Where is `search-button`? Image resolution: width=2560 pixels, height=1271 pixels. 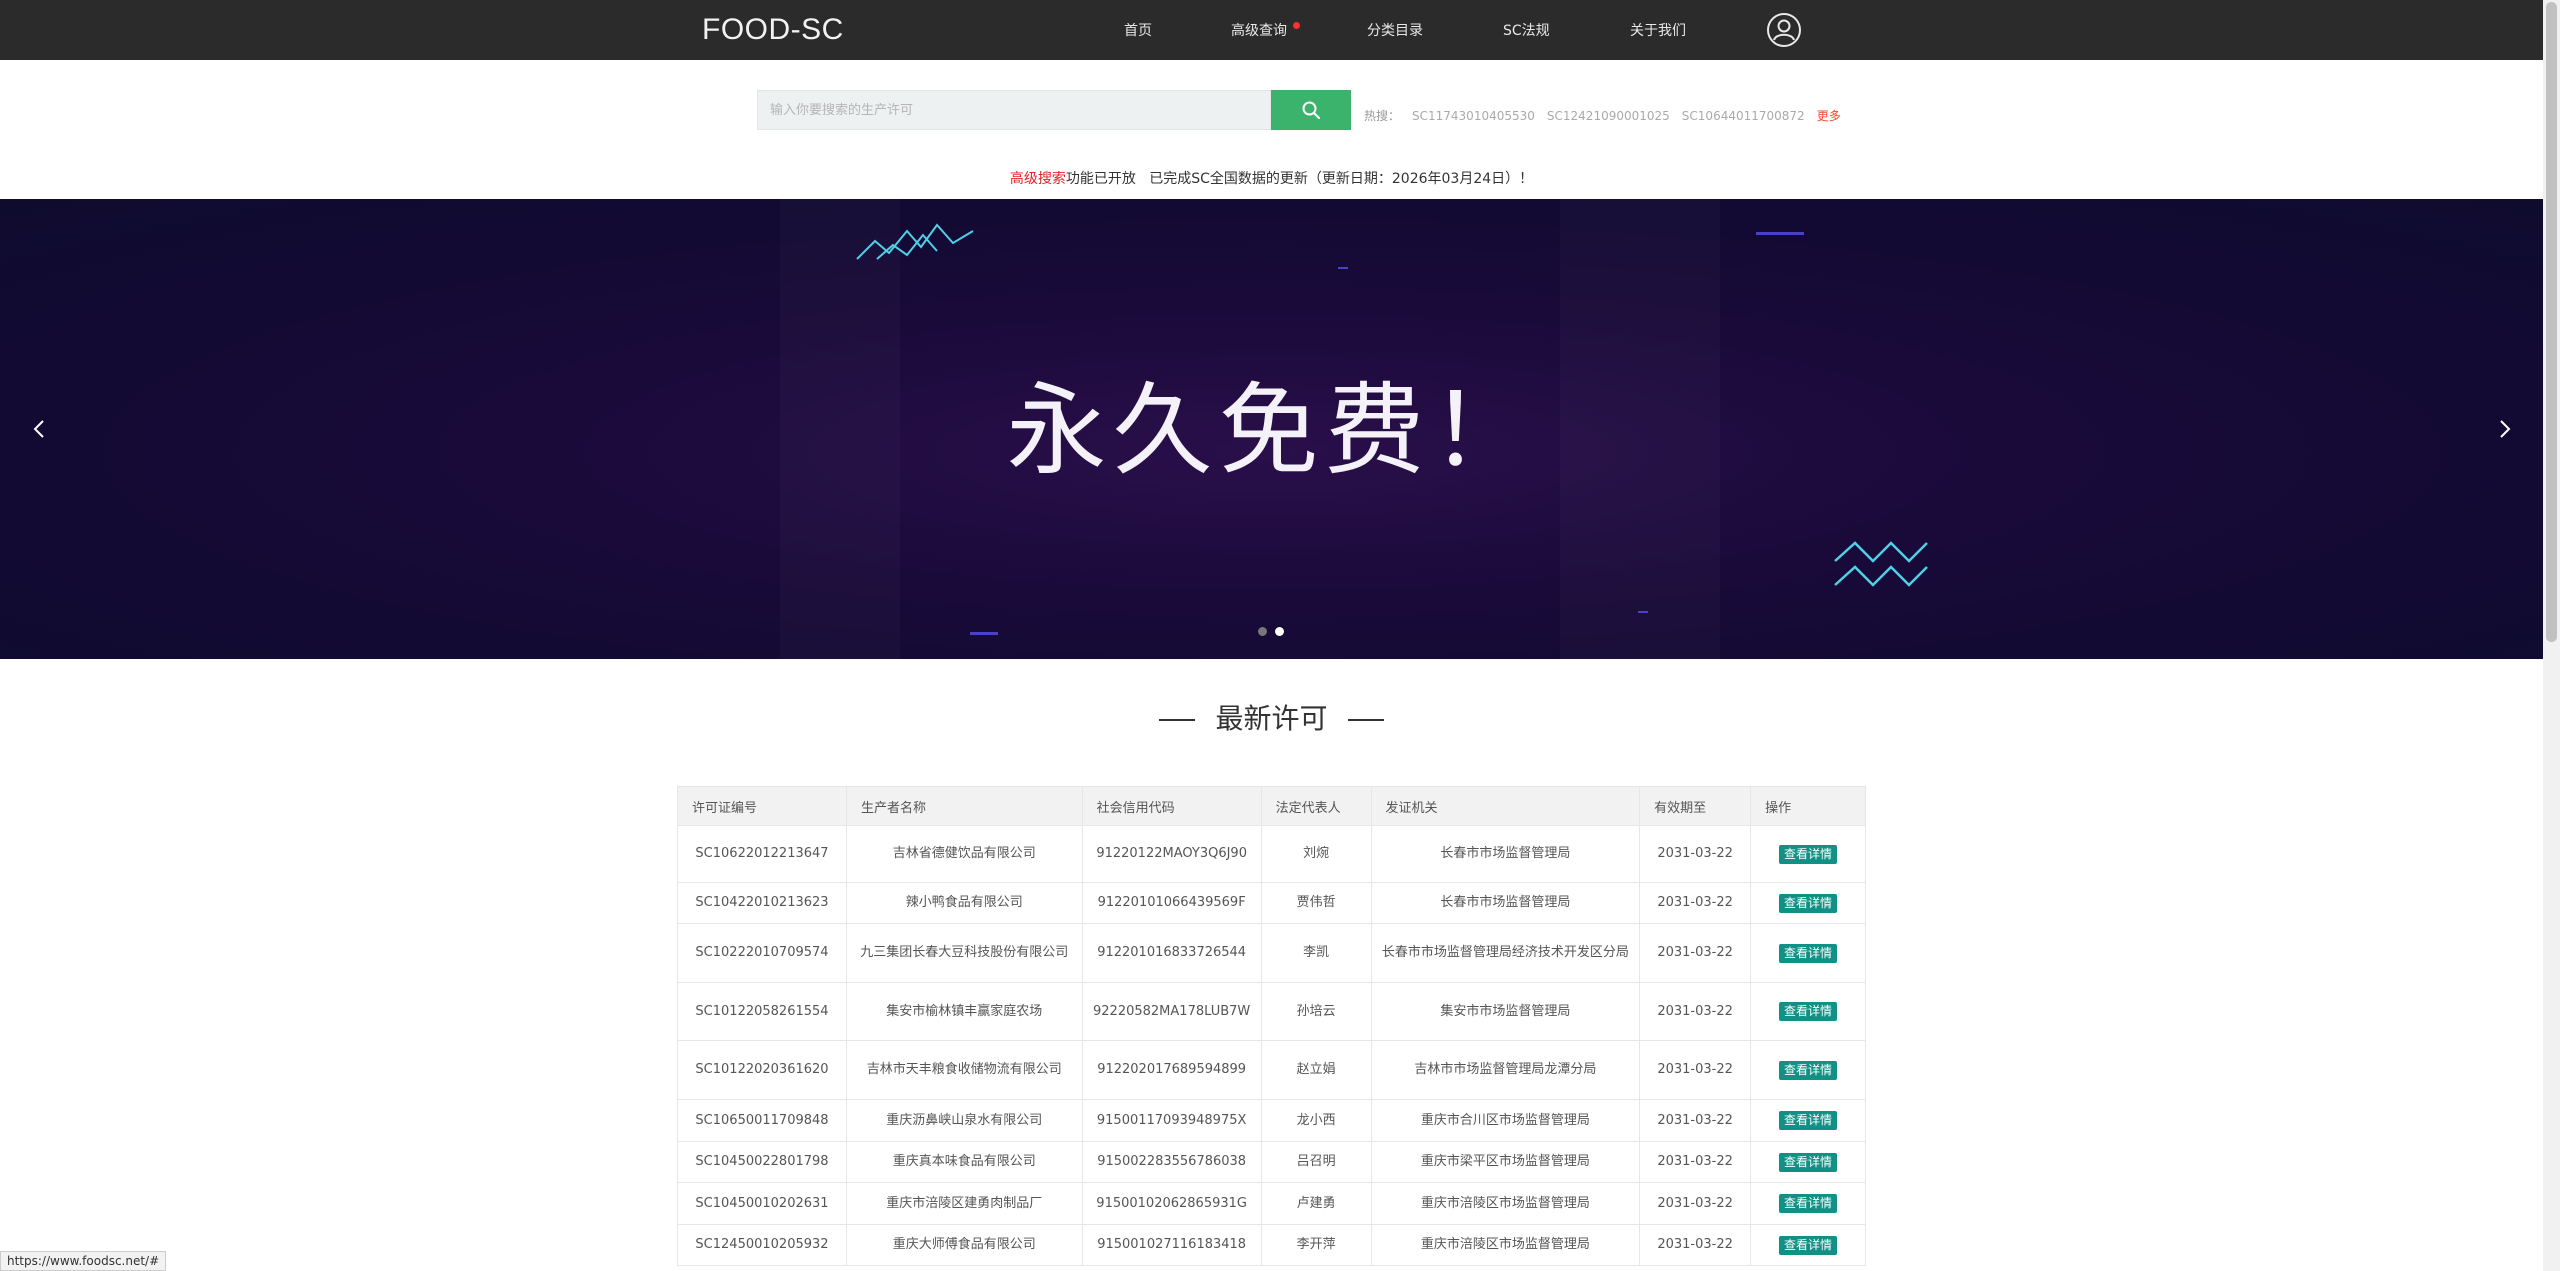 search-button is located at coordinates (1311, 110).